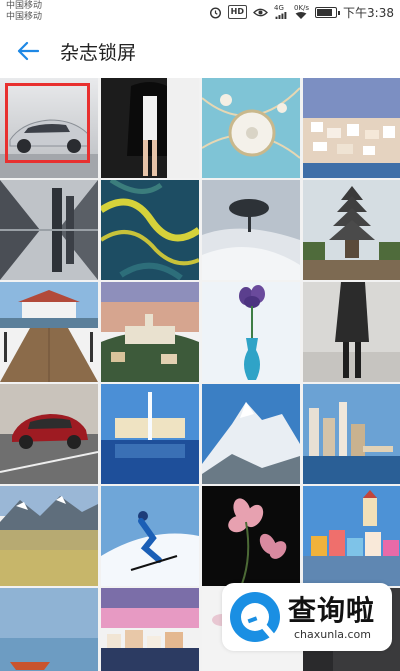 The width and height of the screenshot is (400, 671). What do you see at coordinates (49, 128) in the screenshot?
I see `wallpaper-tile-concept-car` at bounding box center [49, 128].